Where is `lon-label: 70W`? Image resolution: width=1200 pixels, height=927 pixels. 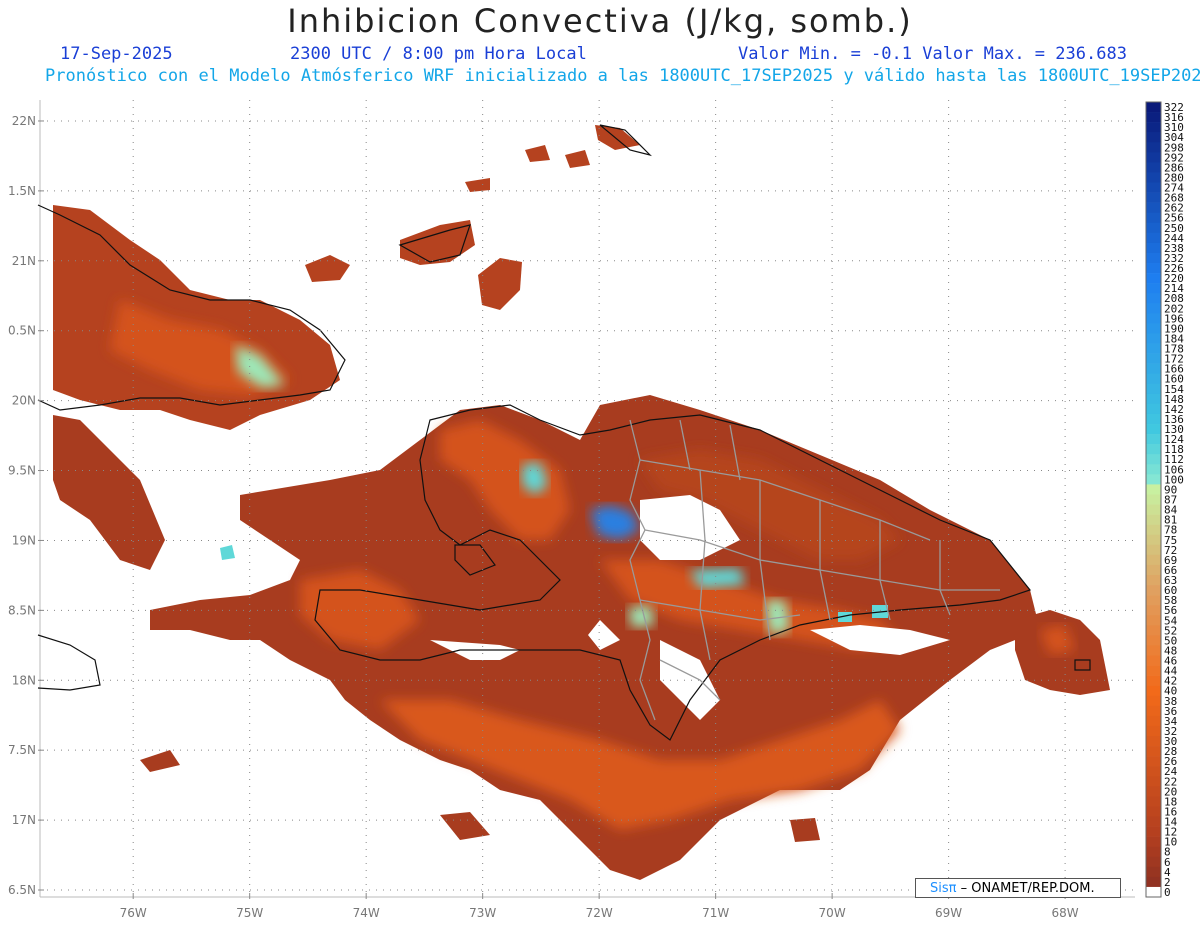 lon-label: 70W is located at coordinates (832, 913).